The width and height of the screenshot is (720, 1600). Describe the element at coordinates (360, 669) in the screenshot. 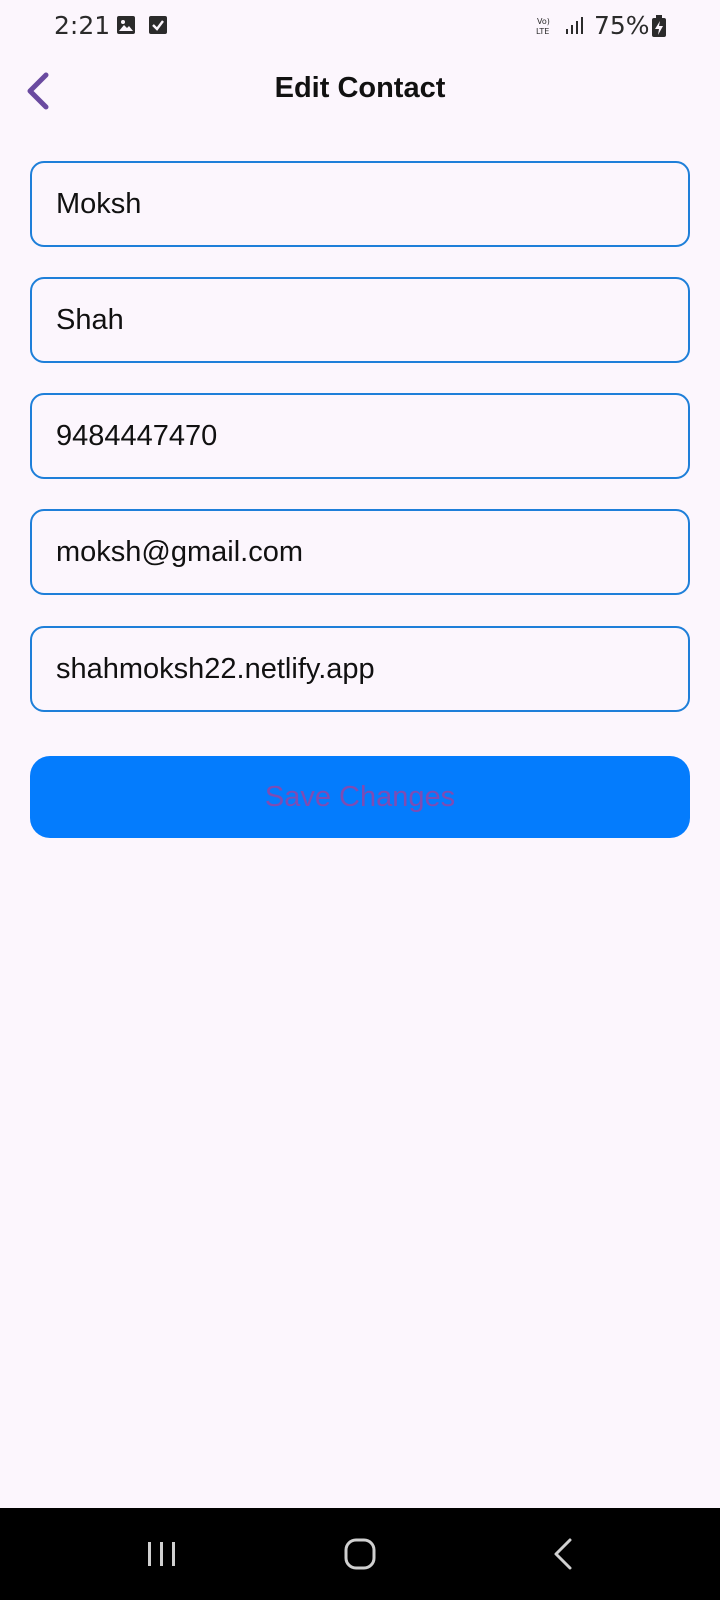

I see `website-field` at that location.